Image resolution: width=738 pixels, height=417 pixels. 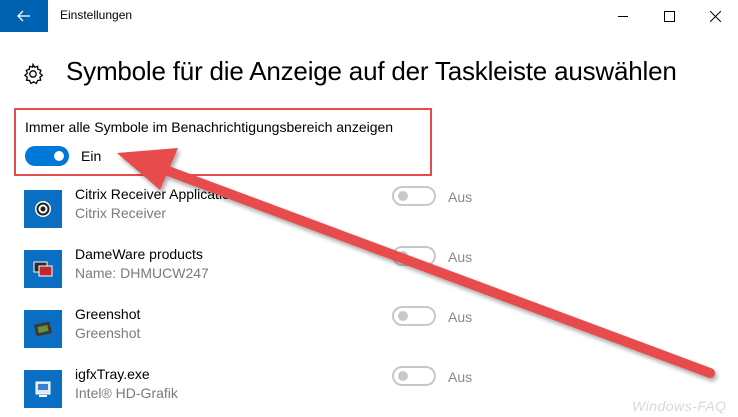 I want to click on list-item: DameWare products Name: DHMUCW247, so click(x=234, y=269).